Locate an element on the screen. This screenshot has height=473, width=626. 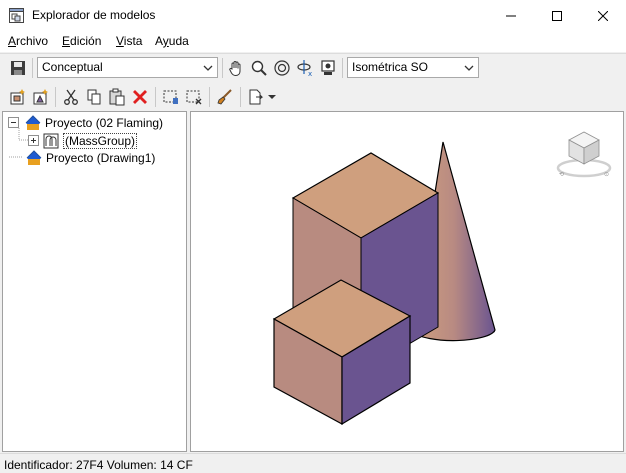
app-icon is located at coordinates (16, 15).